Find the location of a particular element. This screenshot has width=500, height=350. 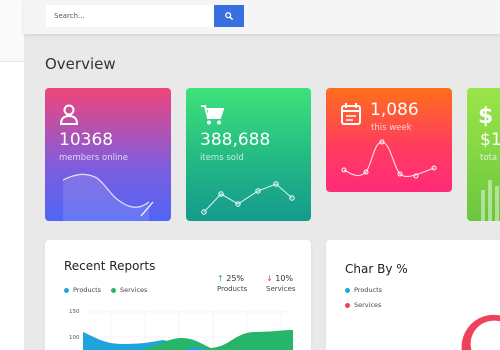

cart-icon is located at coordinates (212, 115).